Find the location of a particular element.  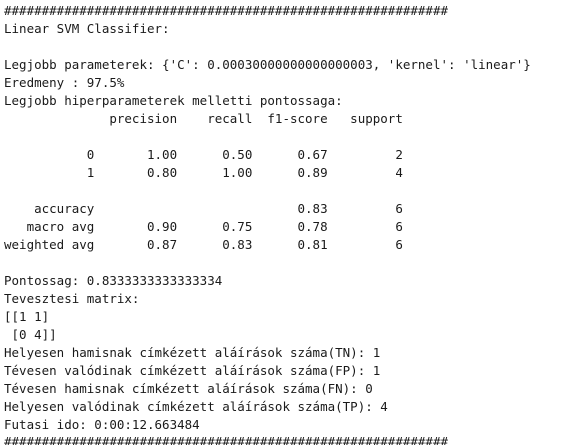

confusion-matrix-row-2: [0 4]] is located at coordinates (30, 334).